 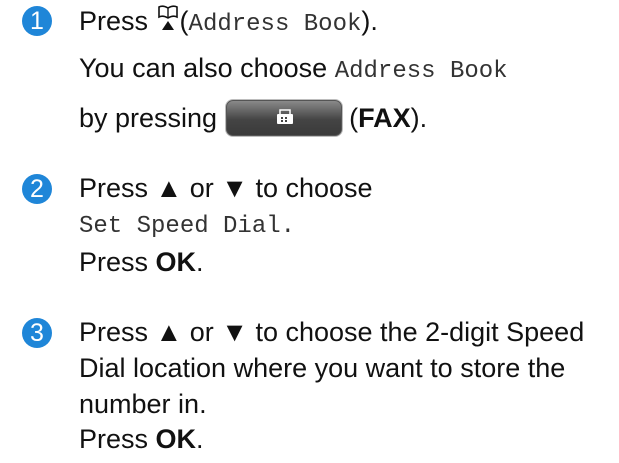 I want to click on step-number-2: 2, so click(x=37, y=189).